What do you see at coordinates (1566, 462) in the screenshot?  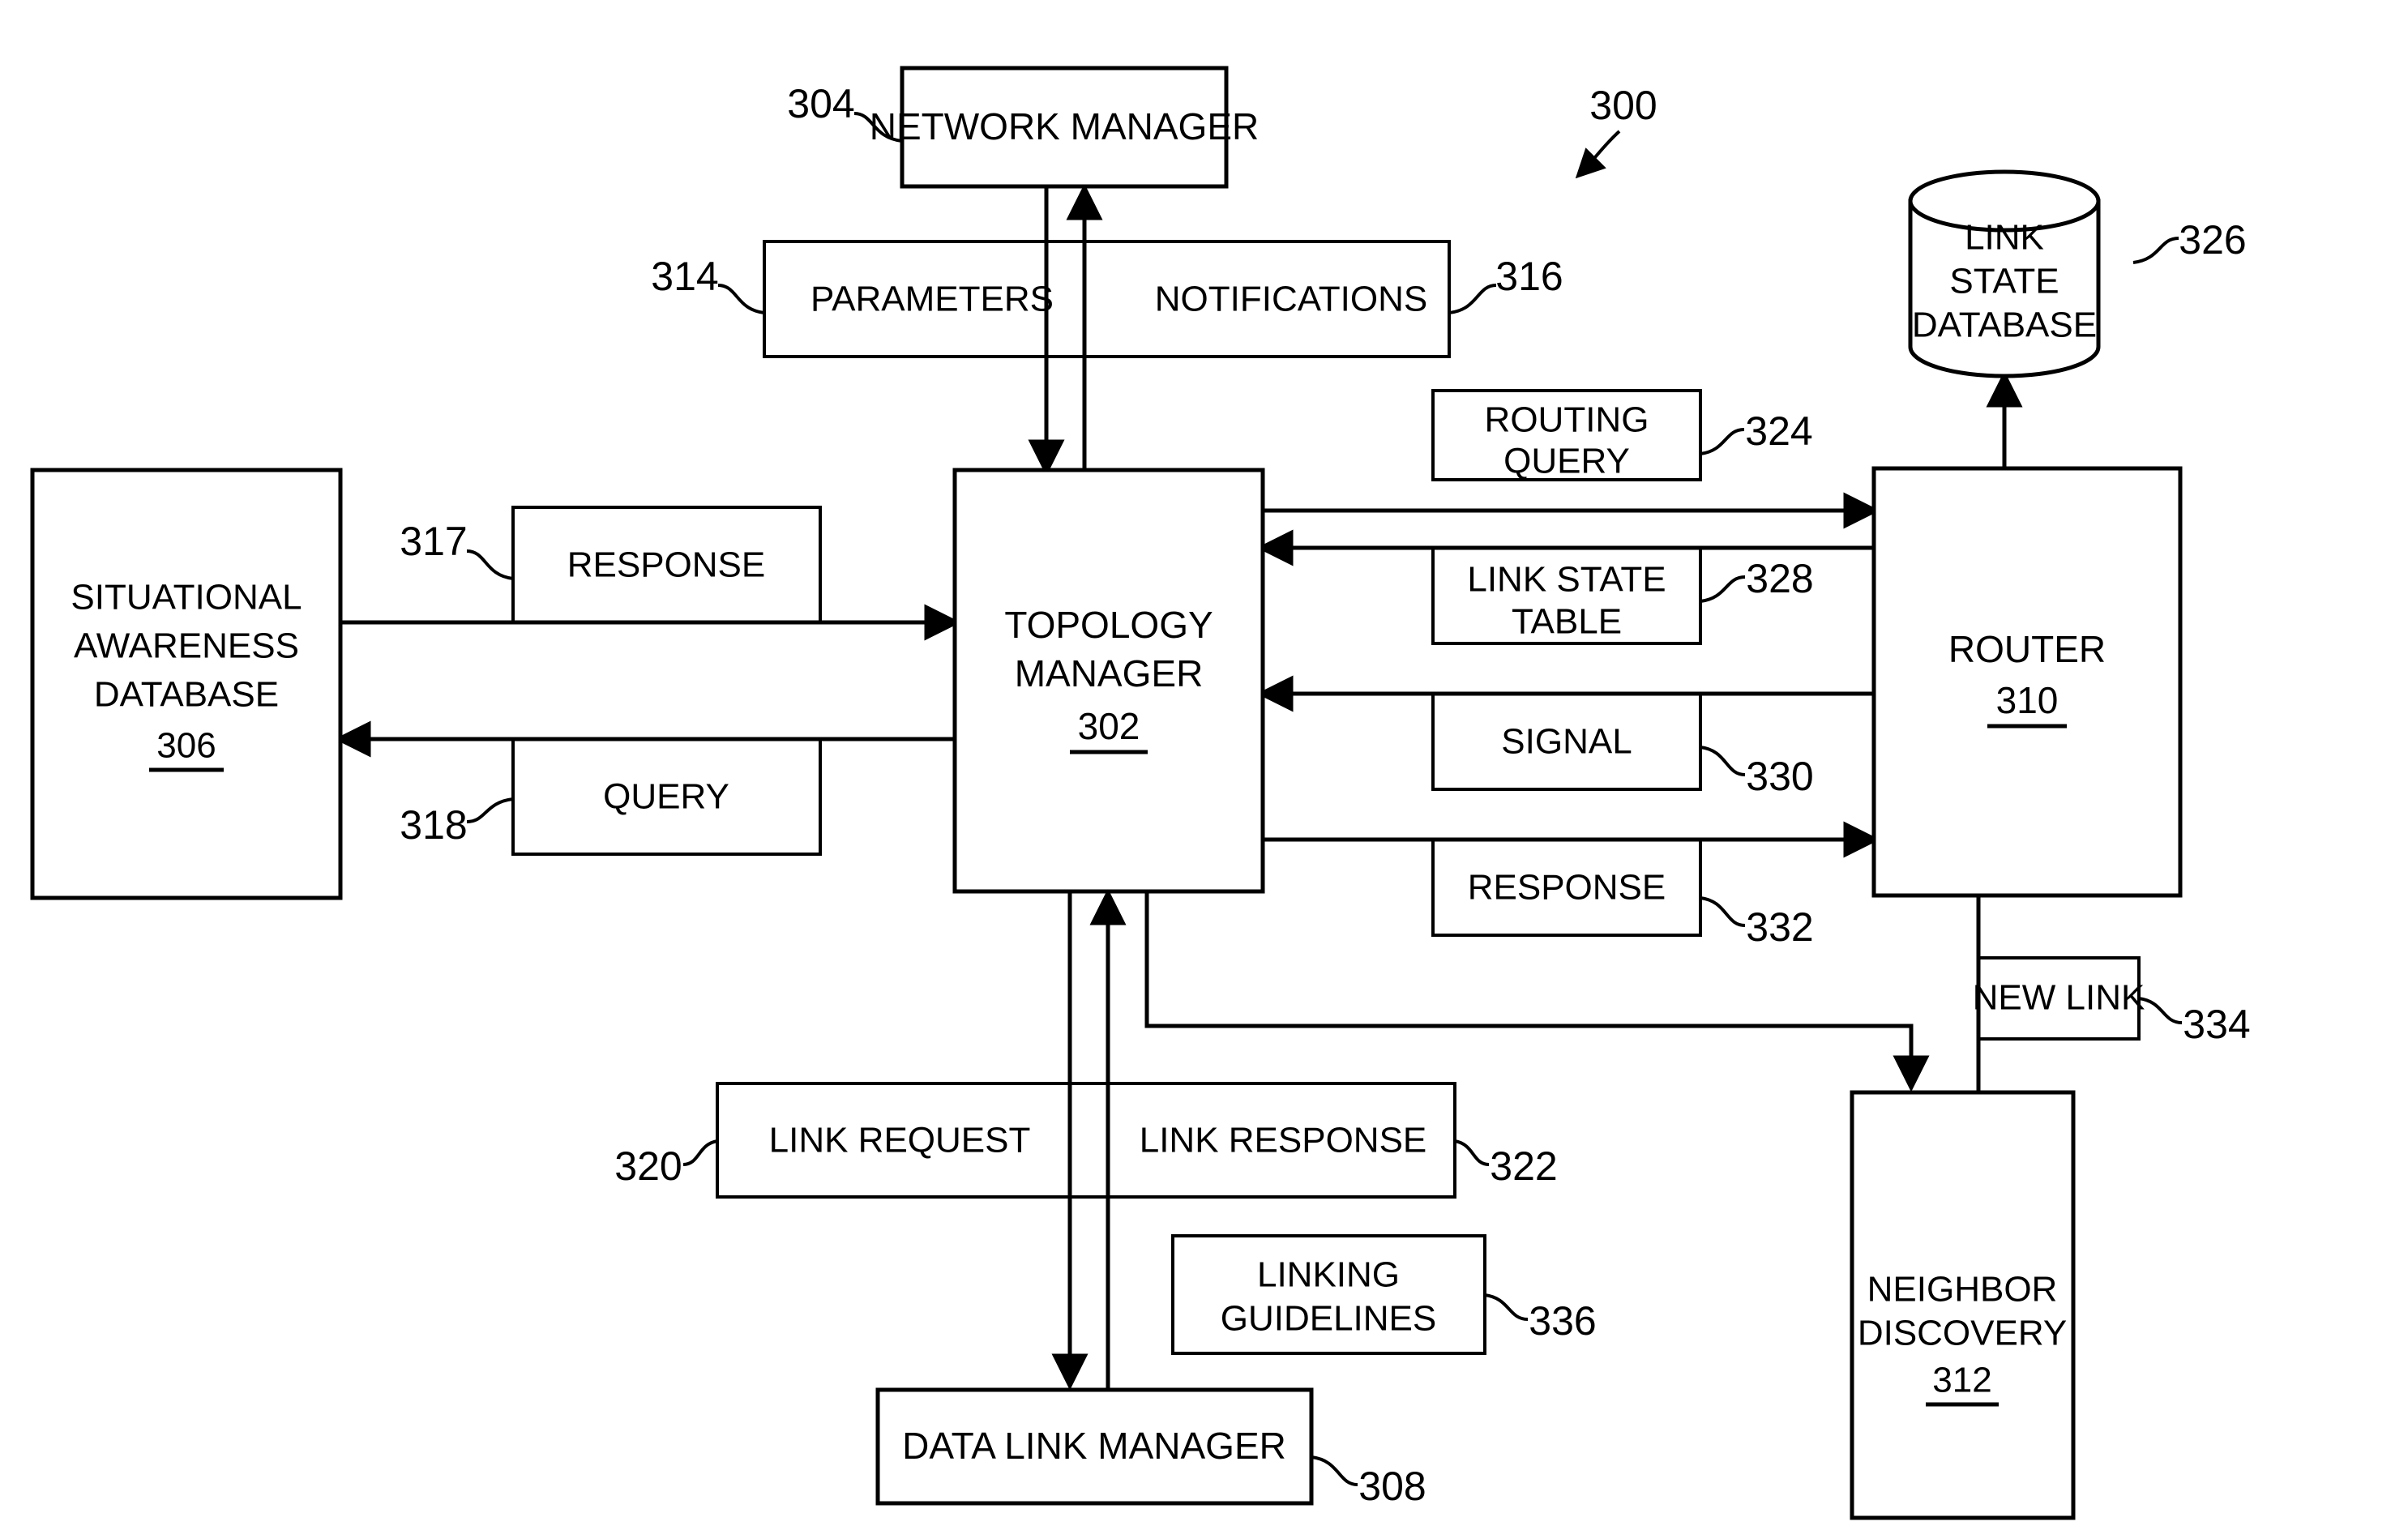 I see `routing-query-line-2: QUERY` at bounding box center [1566, 462].